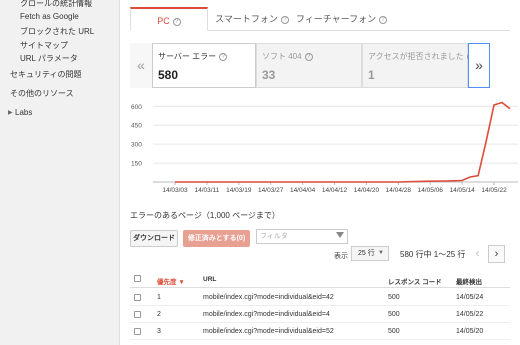  What do you see at coordinates (136, 126) in the screenshot?
I see `y-tick-label: 450` at bounding box center [136, 126].